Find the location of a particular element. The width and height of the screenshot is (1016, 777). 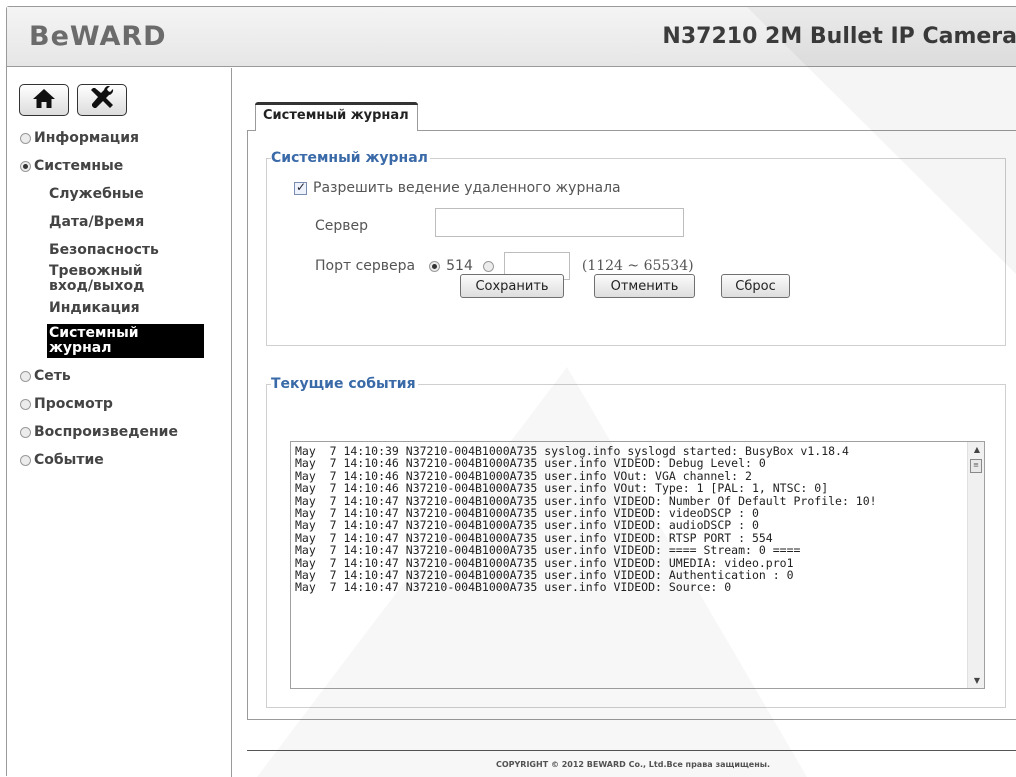

tab-syslog: Системный журнал is located at coordinates (336, 116).